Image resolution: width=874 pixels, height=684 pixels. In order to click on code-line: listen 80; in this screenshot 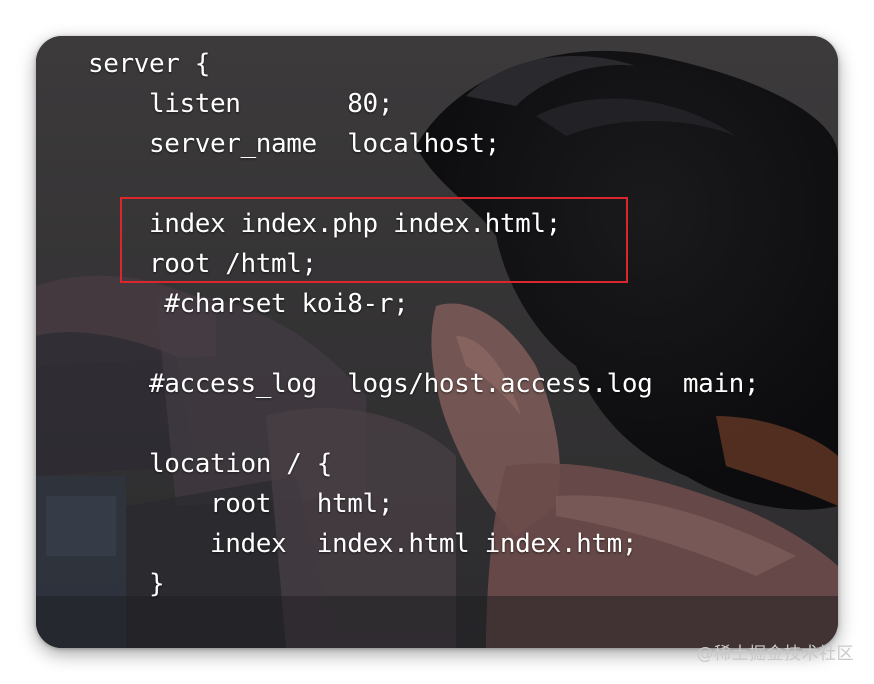, I will do `click(241, 104)`.